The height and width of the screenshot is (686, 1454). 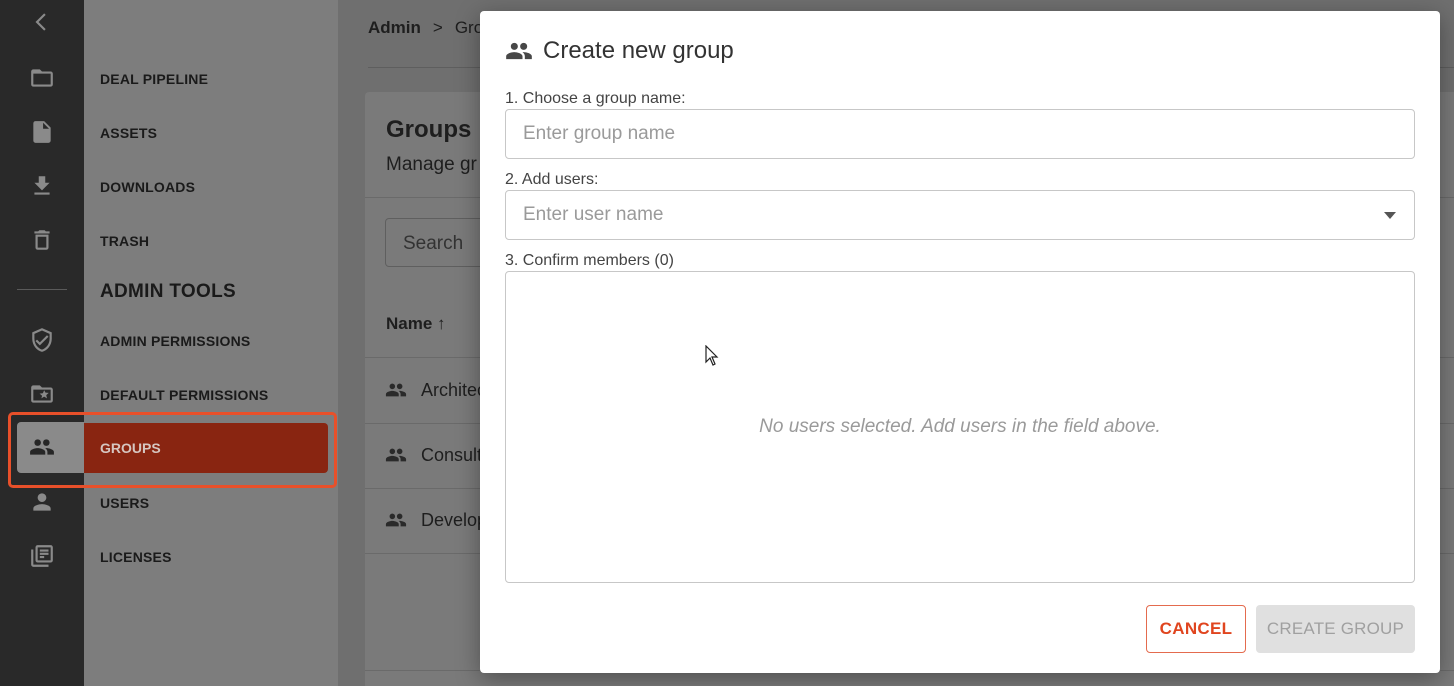 I want to click on row-name: Develop, so click(x=454, y=519).